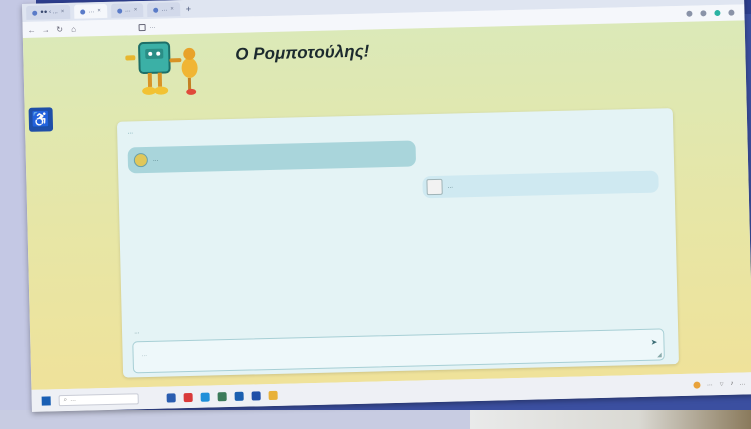  Describe the element at coordinates (398, 351) in the screenshot. I see `chat-input: … ➤ ◢` at that location.